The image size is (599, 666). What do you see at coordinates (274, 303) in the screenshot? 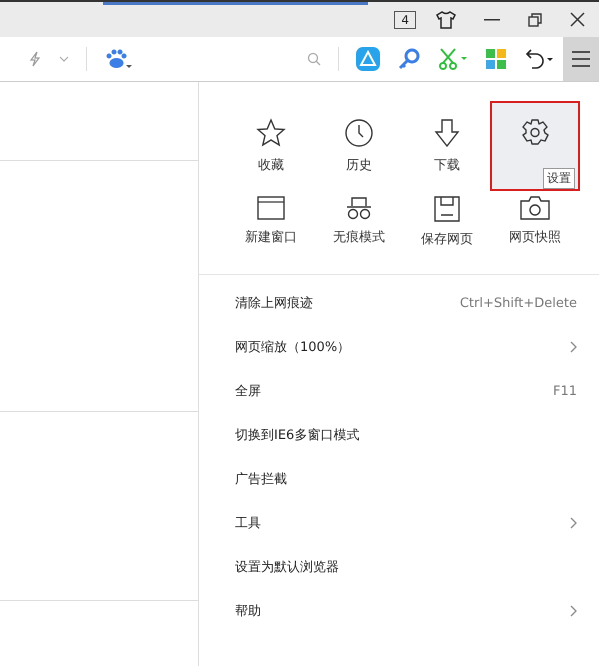
I see `menu-item-label: 清除上网痕迹` at bounding box center [274, 303].